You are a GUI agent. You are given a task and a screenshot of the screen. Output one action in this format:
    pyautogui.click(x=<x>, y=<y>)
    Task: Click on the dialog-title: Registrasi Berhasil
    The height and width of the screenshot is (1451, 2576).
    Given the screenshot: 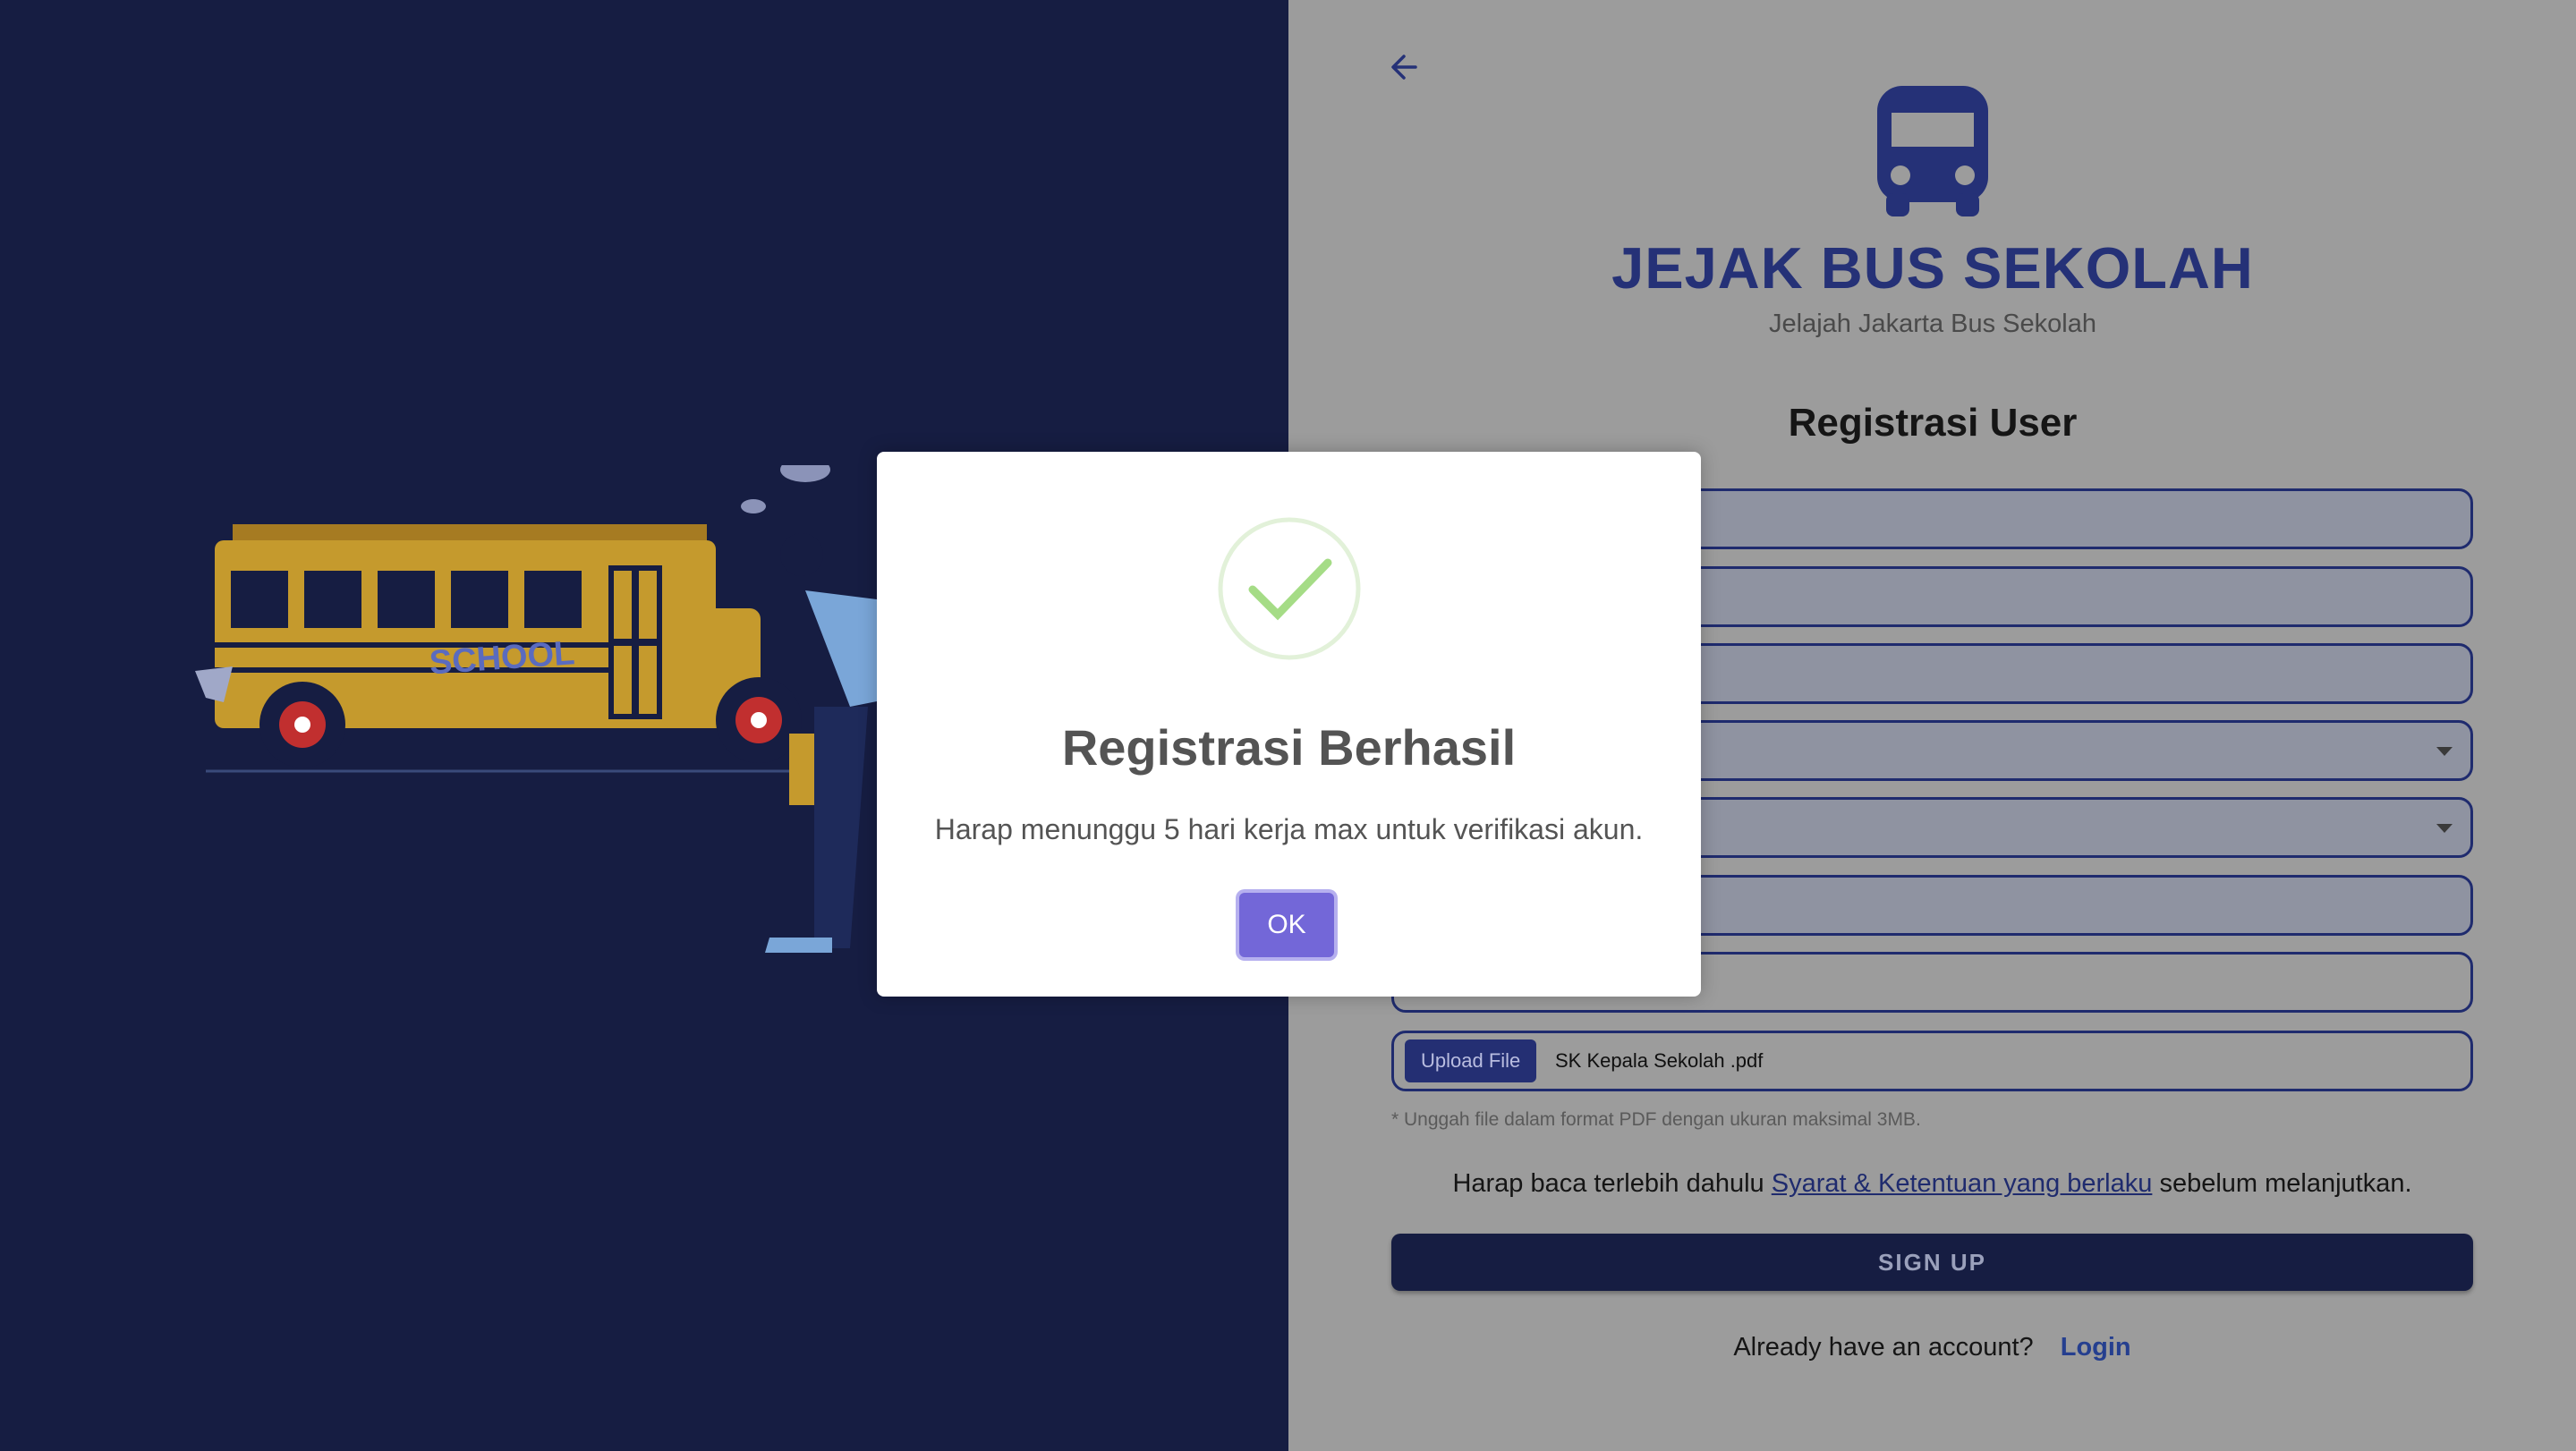 What is the action you would take?
    pyautogui.click(x=1289, y=747)
    